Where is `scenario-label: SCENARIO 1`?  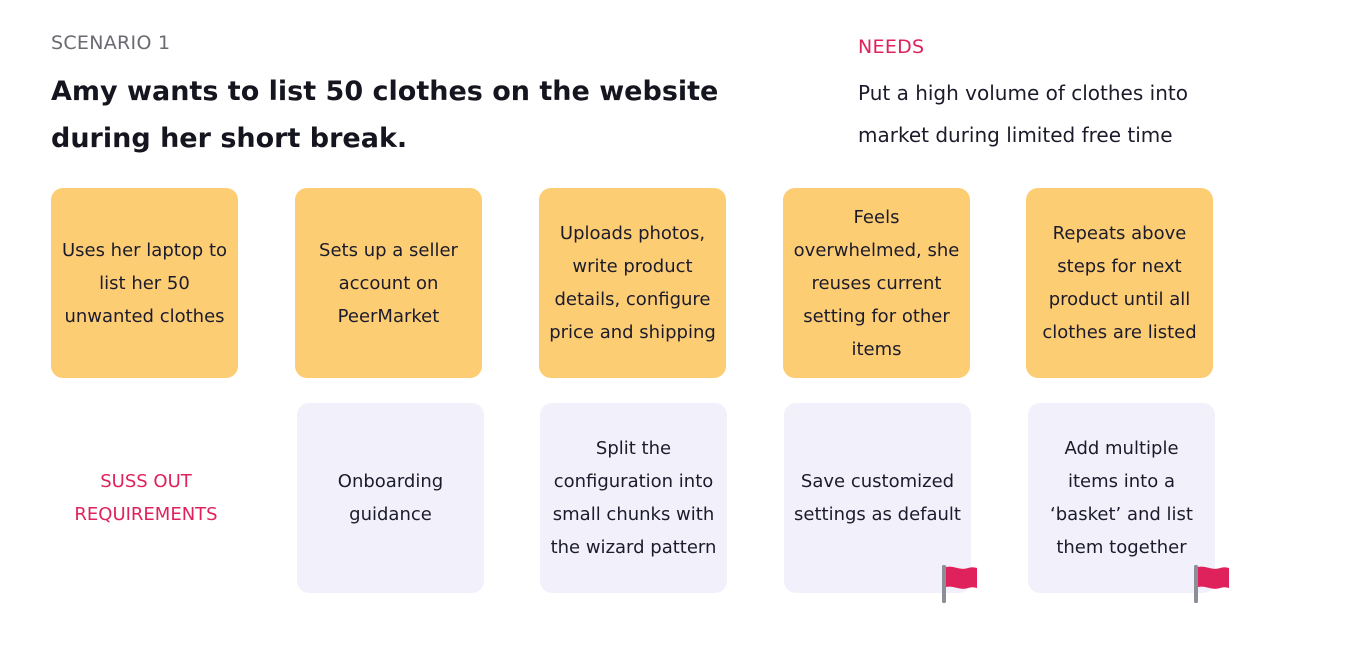
scenario-label: SCENARIO 1 is located at coordinates (111, 43).